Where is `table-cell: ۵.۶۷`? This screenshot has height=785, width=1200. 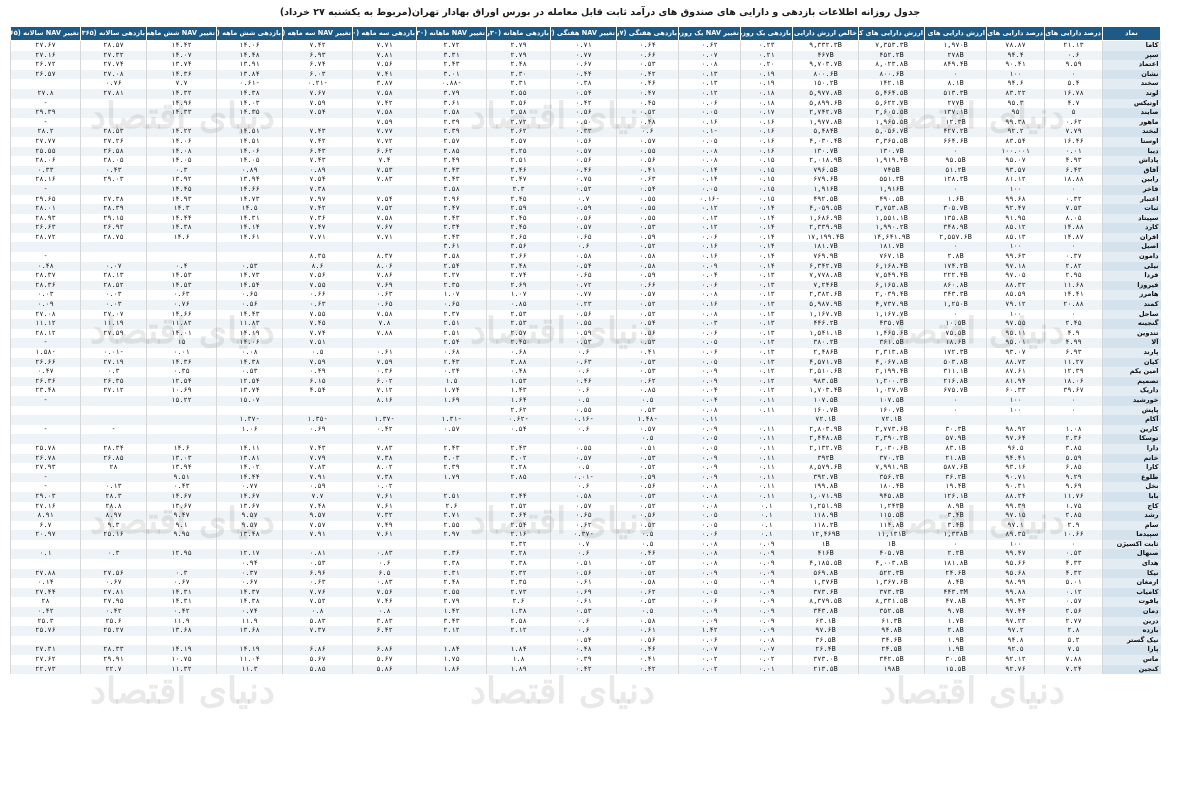
table-cell: ۵.۶۷ is located at coordinates (384, 660).